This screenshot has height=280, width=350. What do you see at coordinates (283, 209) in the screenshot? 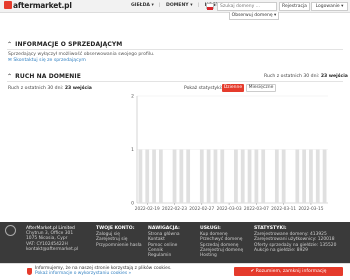
I see `x-tick-label: 2022-03-11` at bounding box center [283, 209].